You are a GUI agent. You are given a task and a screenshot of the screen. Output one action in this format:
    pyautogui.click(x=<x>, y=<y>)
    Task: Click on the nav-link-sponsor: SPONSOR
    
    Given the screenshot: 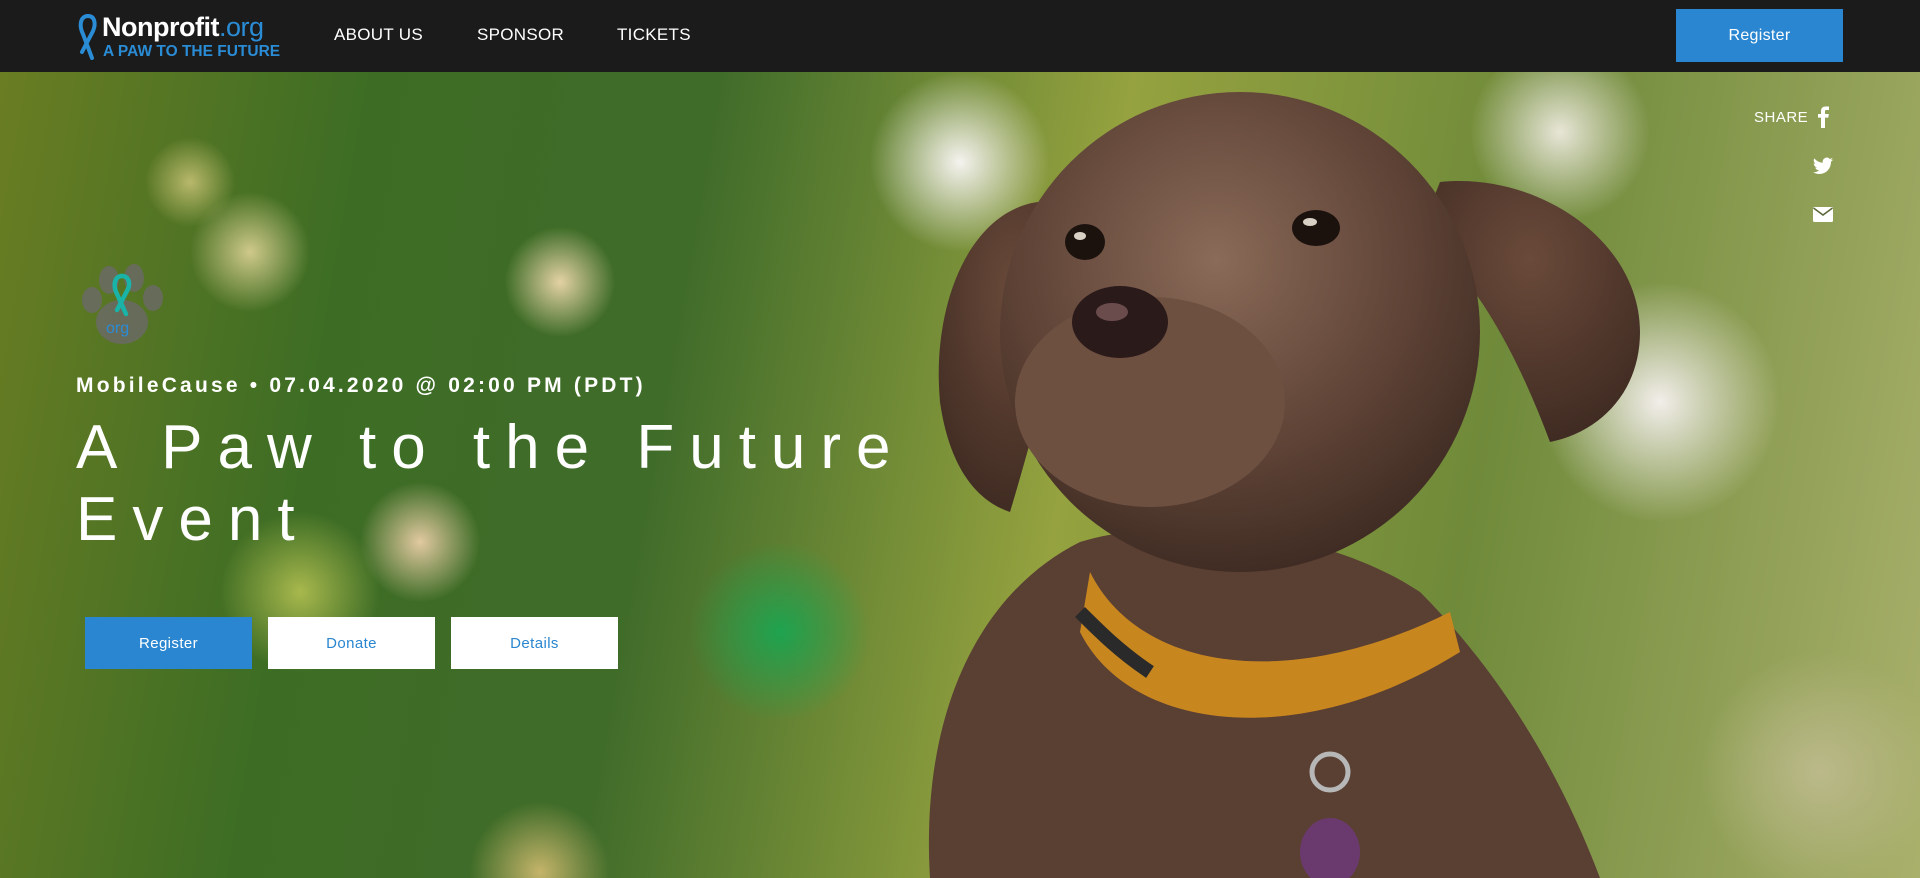 What is the action you would take?
    pyautogui.click(x=520, y=35)
    